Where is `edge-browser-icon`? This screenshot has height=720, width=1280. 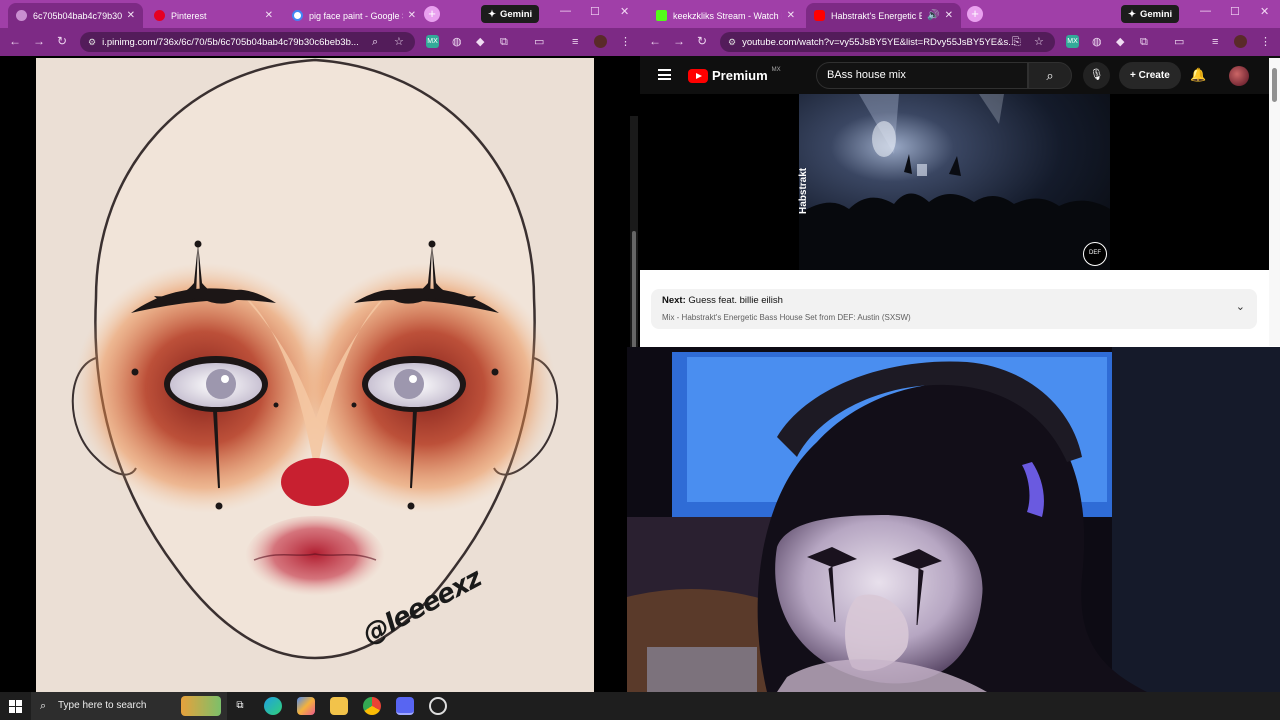 edge-browser-icon is located at coordinates (273, 706).